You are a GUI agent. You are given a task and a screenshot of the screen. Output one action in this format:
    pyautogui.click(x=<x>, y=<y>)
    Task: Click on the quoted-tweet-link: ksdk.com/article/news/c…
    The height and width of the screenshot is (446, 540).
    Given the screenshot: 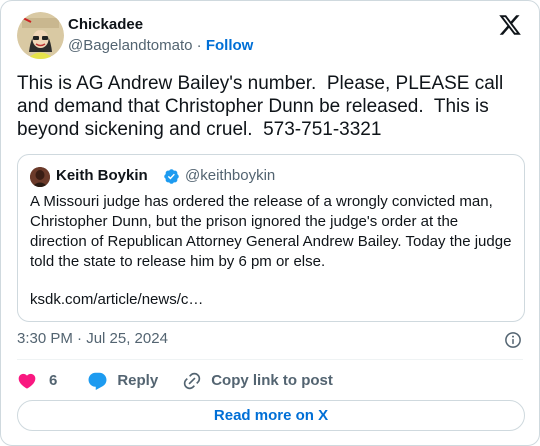 What is the action you would take?
    pyautogui.click(x=116, y=300)
    